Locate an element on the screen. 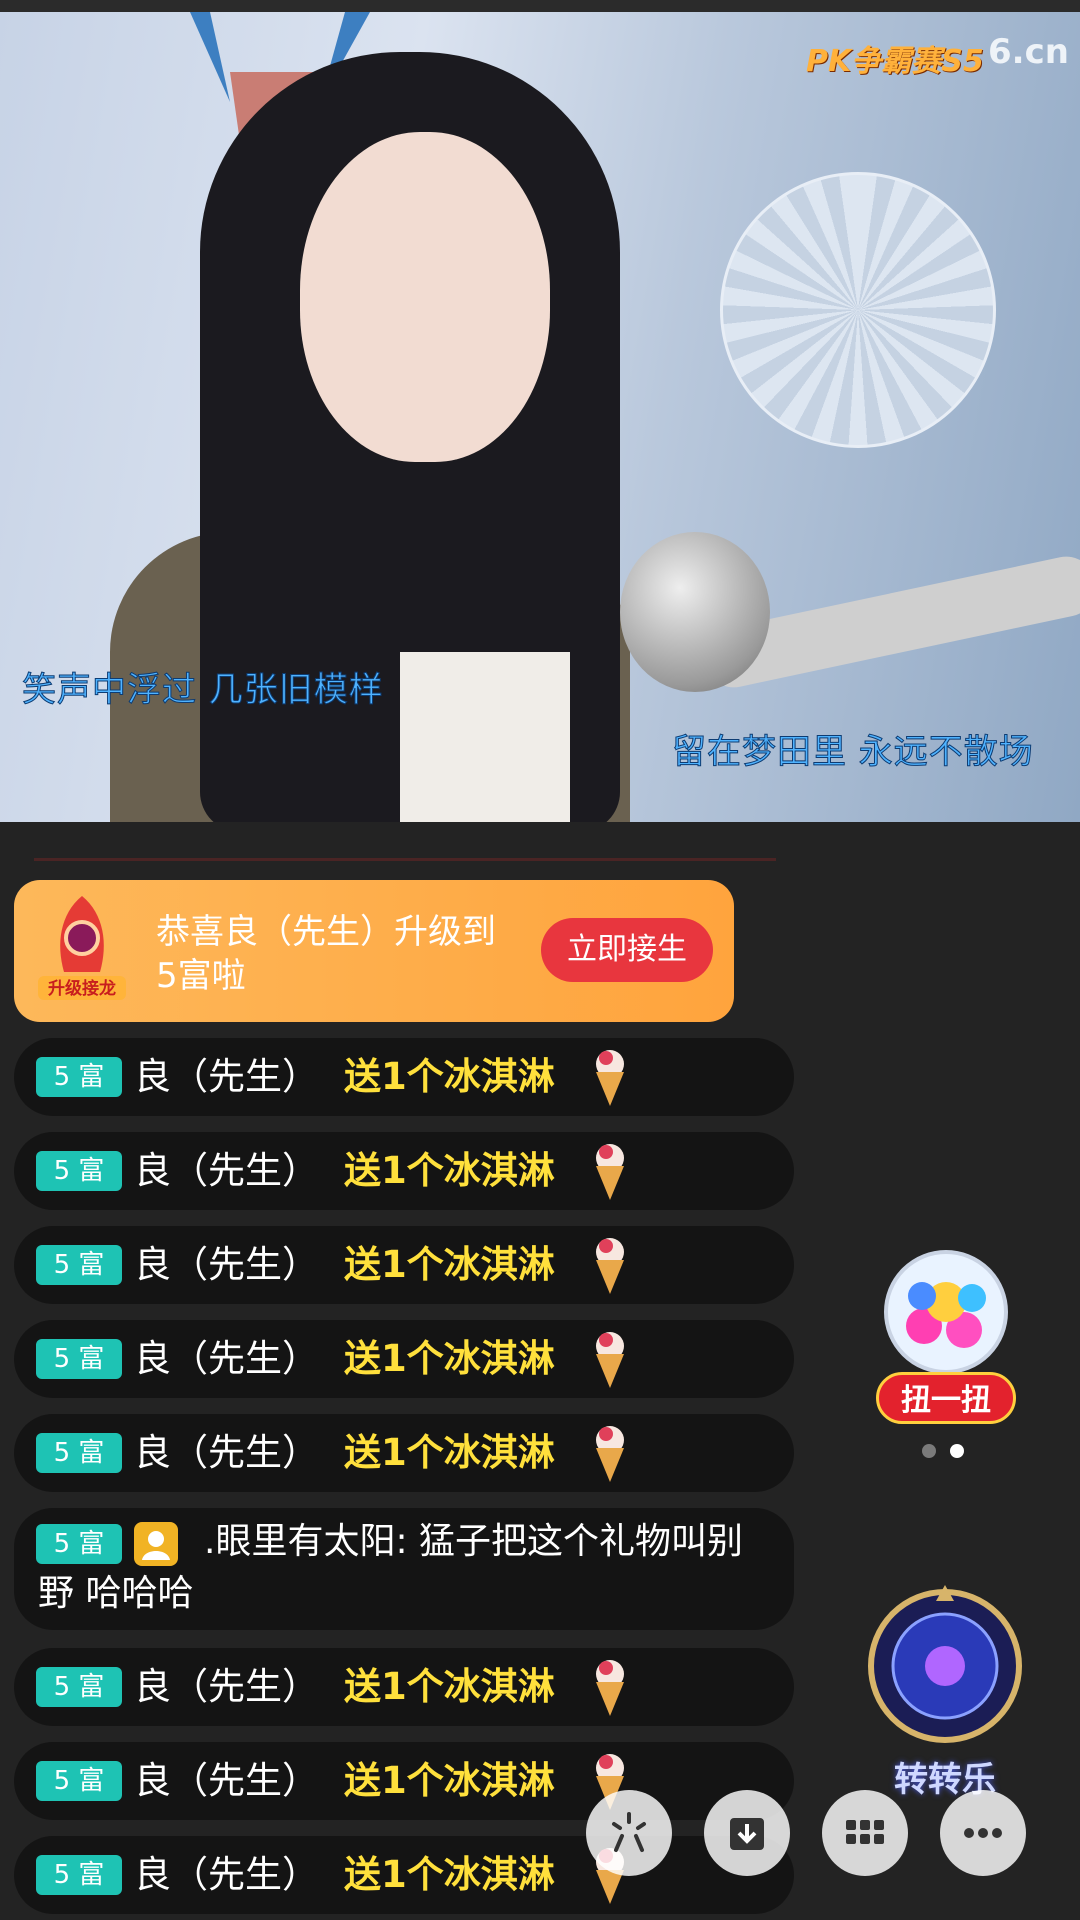  join-button: 立即接生 is located at coordinates (627, 950).